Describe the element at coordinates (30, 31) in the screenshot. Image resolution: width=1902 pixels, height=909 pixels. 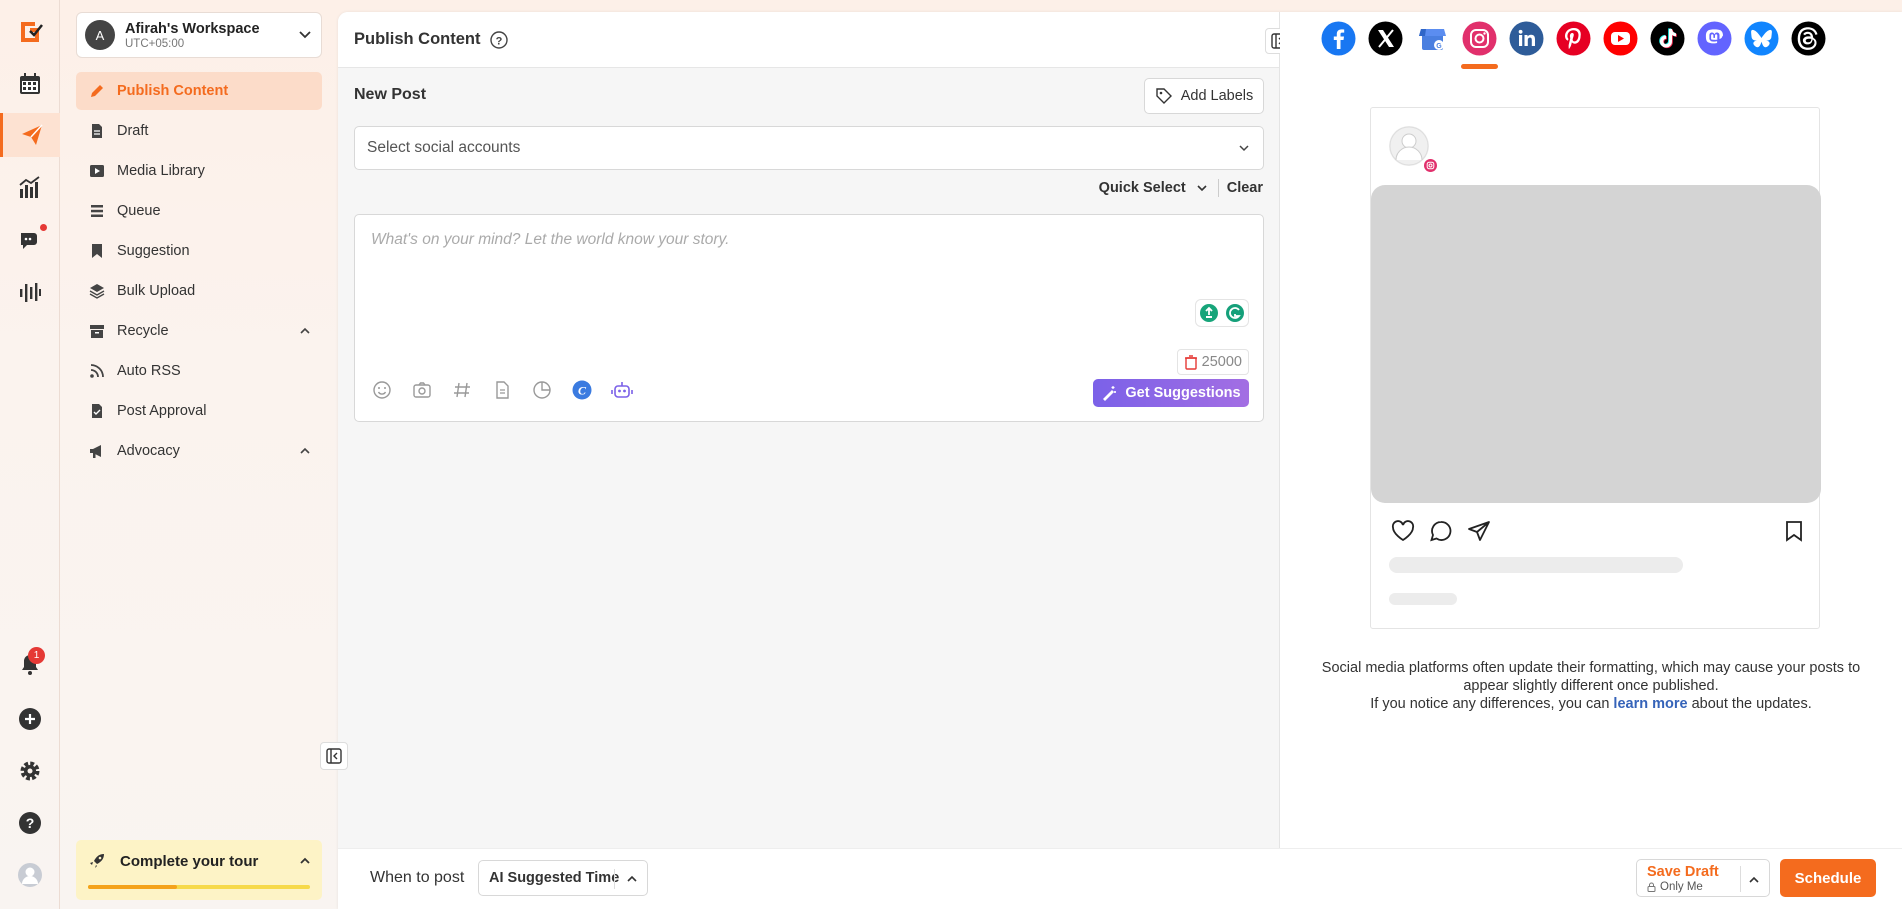
I see `logo-icon` at that location.